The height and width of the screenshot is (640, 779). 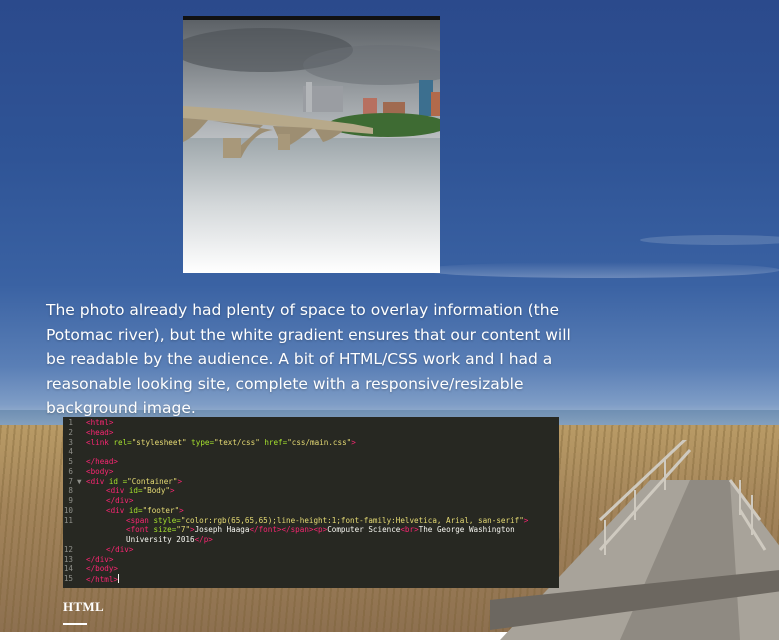 What do you see at coordinates (70, 471) in the screenshot?
I see `line-number: 6` at bounding box center [70, 471].